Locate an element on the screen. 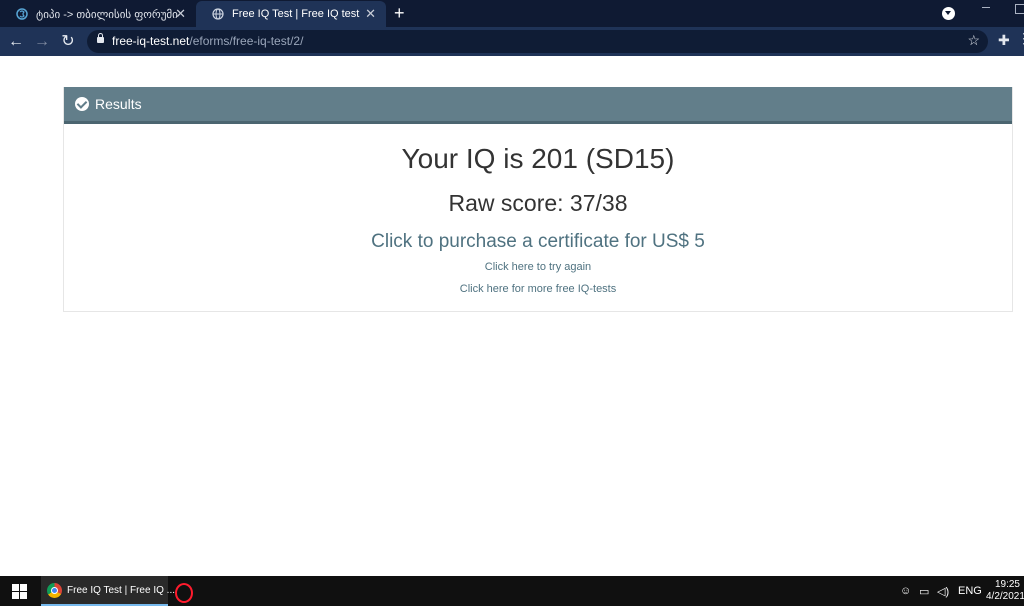 The height and width of the screenshot is (606, 1024). tab-free-iq-test: Free IQ Test | Free IQ test ✕ is located at coordinates (291, 14).